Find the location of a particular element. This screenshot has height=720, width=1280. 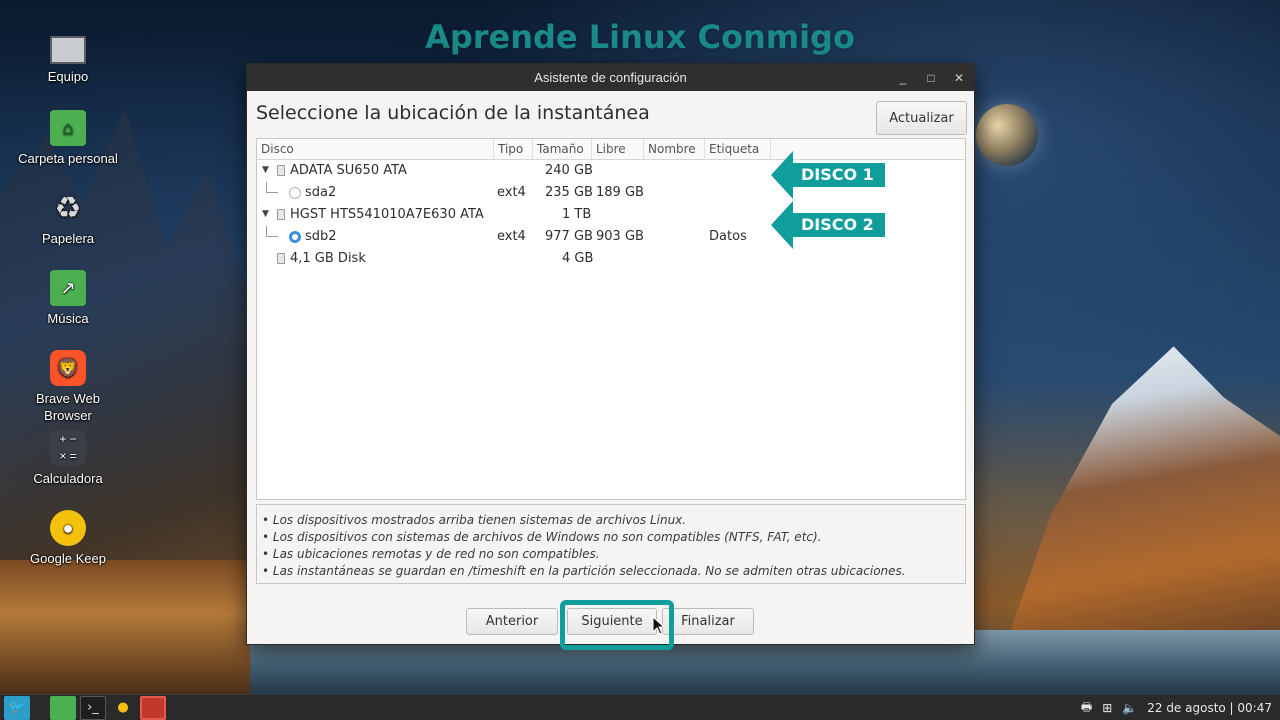

partition-free: 903 GB is located at coordinates (620, 236).